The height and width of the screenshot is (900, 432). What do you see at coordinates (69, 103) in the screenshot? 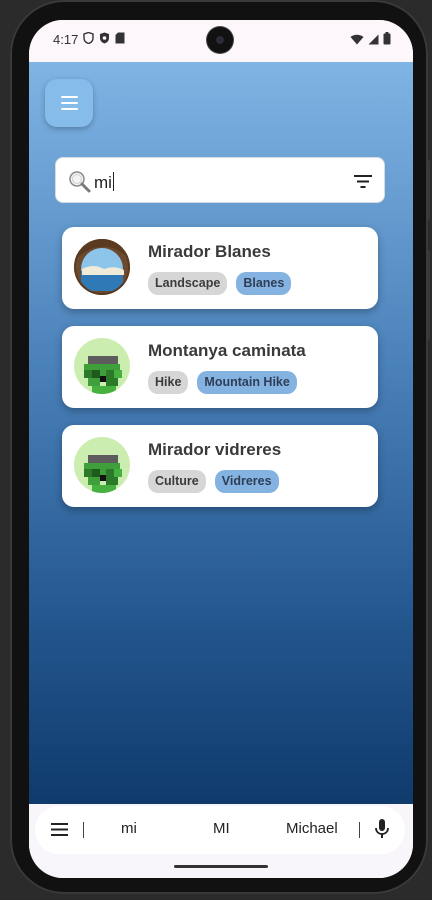
I see `menu-button` at bounding box center [69, 103].